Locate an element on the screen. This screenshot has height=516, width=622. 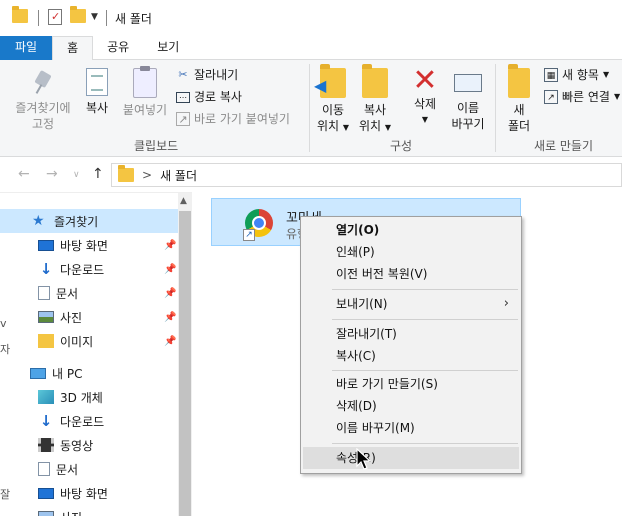
nav-label: 즐겨찾기 is located at coordinates (76, 221).